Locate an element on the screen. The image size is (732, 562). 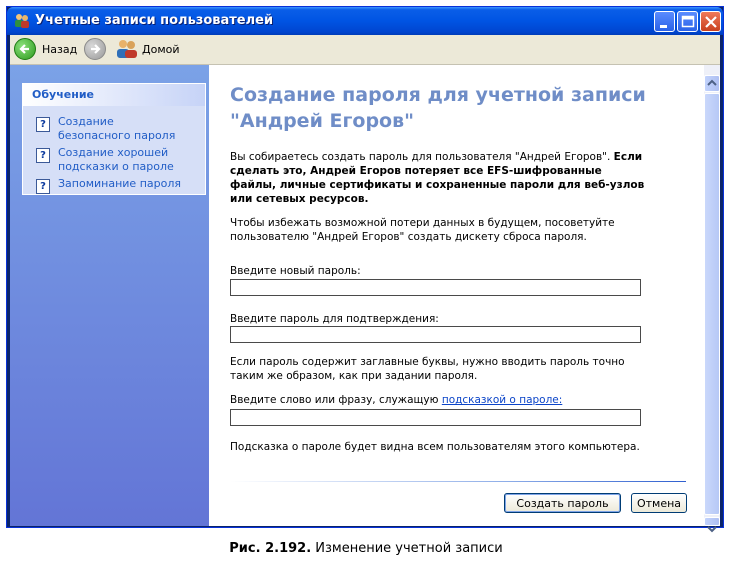
navigation-toolbar: Назад Домой is located at coordinates (365, 50).